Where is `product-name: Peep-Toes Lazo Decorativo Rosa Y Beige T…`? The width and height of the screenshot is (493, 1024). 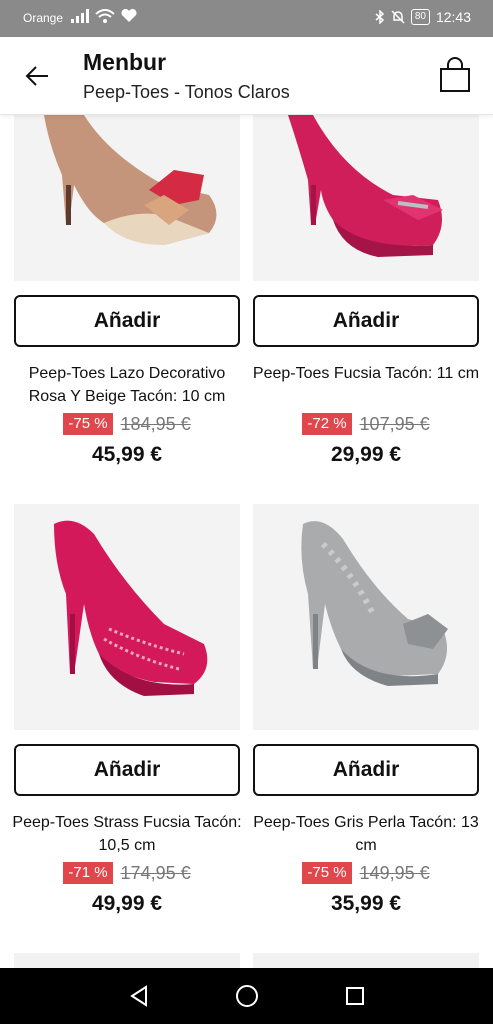 product-name: Peep-Toes Lazo Decorativo Rosa Y Beige T… is located at coordinates (127, 385).